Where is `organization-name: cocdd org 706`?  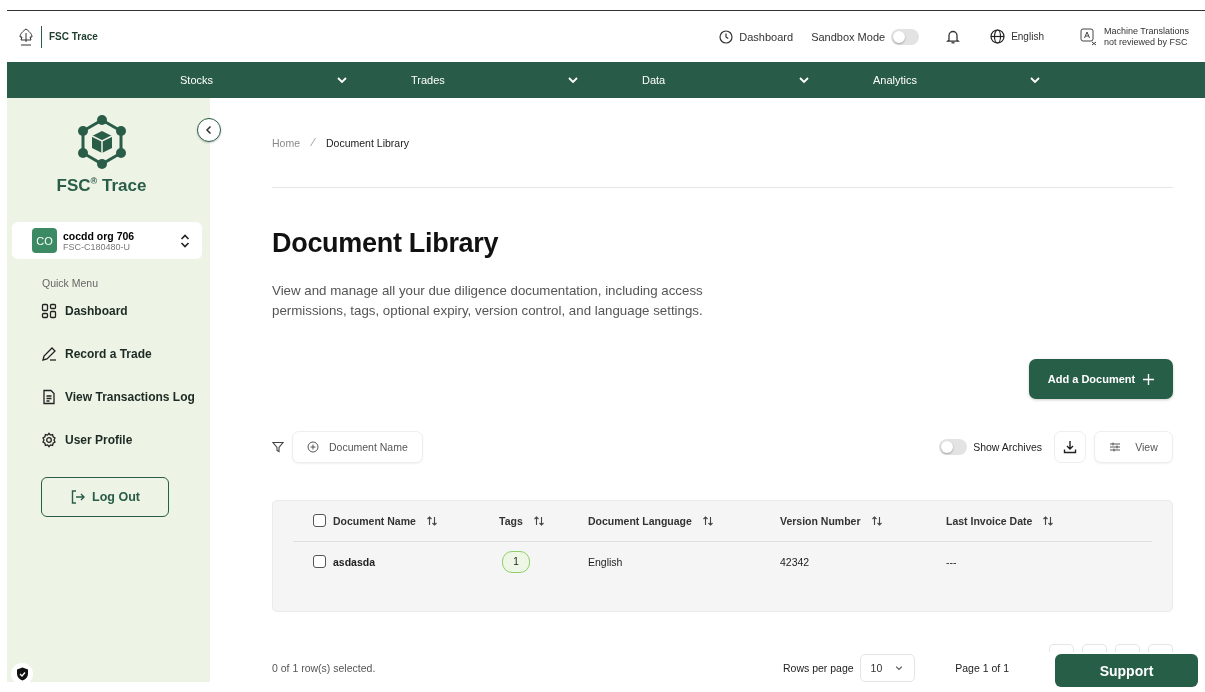 organization-name: cocdd org 706 is located at coordinates (99, 235).